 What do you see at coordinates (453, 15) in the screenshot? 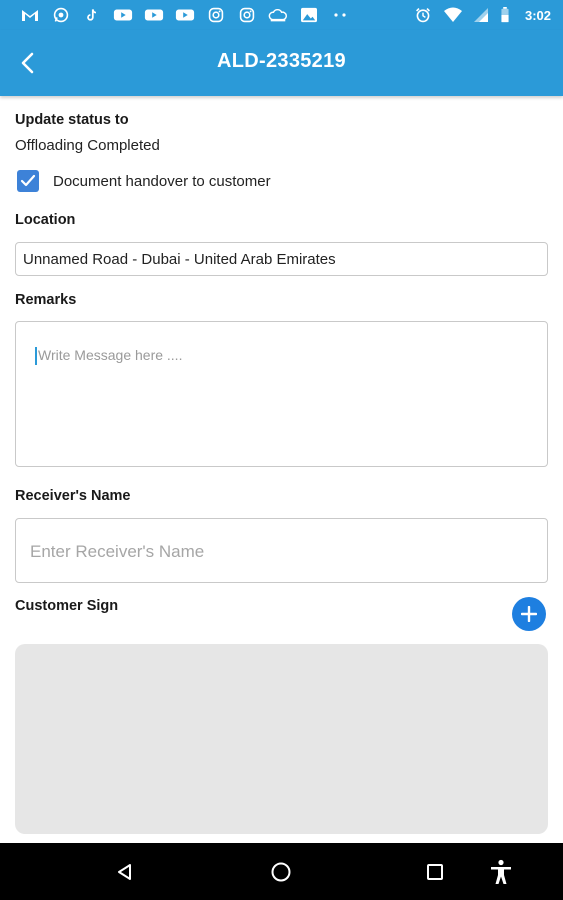
I see `wifi-icon` at bounding box center [453, 15].